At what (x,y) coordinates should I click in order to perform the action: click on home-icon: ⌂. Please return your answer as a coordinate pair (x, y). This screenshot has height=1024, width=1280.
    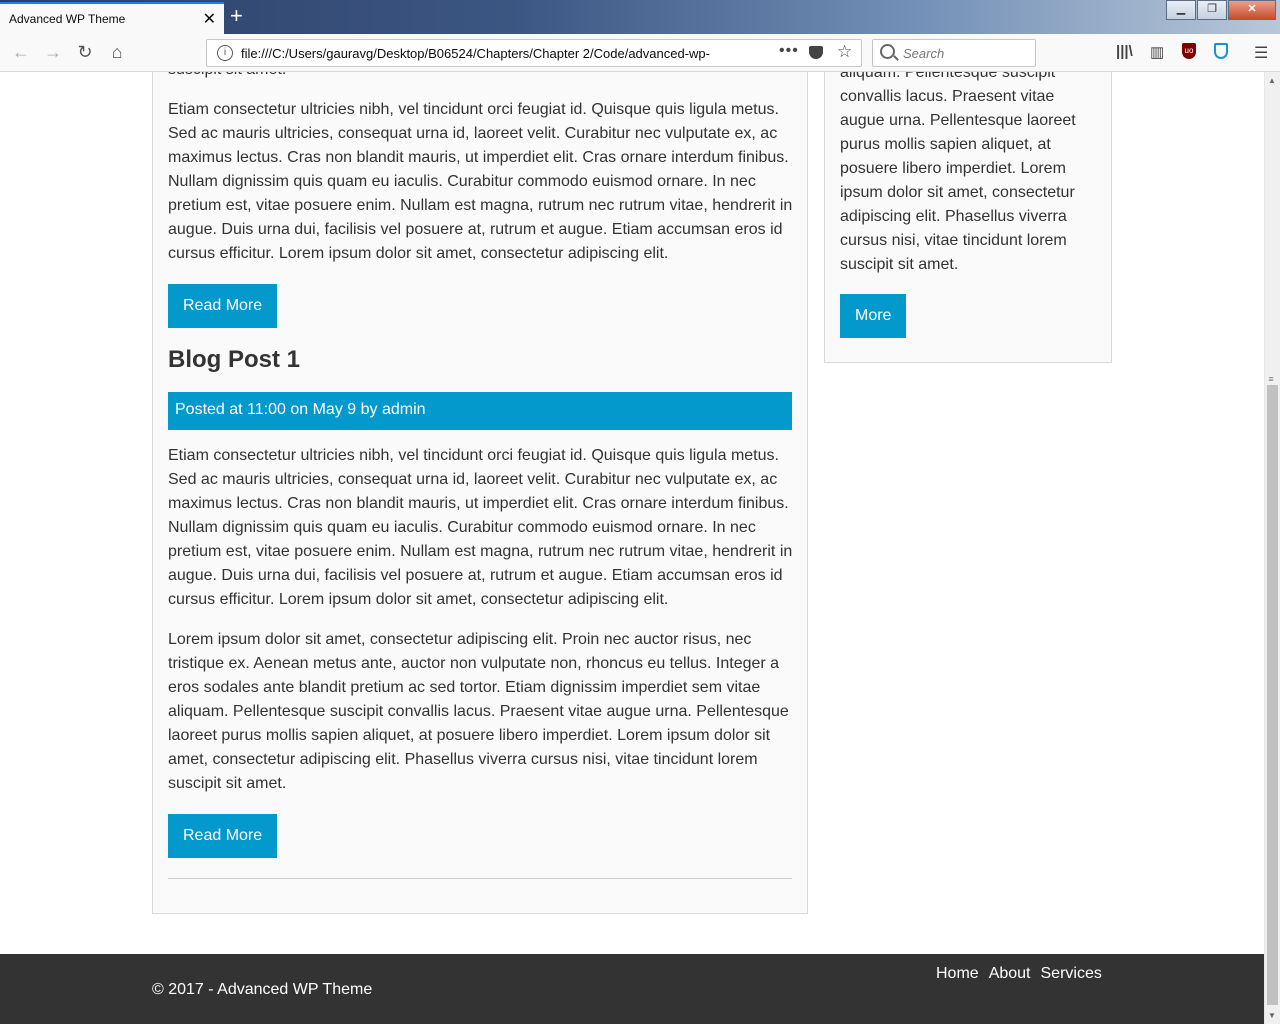
    Looking at the image, I should click on (117, 52).